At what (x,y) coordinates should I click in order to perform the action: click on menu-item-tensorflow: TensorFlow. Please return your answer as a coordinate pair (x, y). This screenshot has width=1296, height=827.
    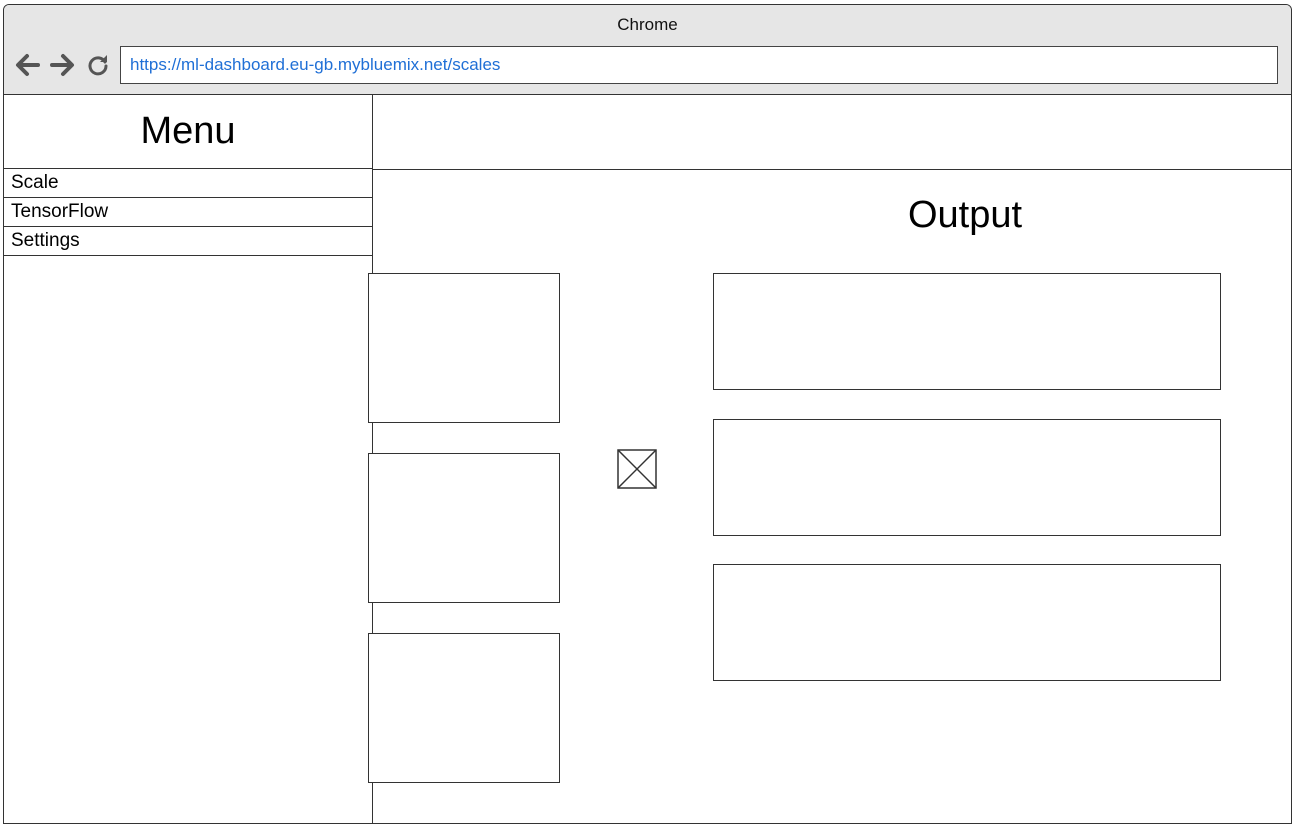
    Looking at the image, I should click on (188, 212).